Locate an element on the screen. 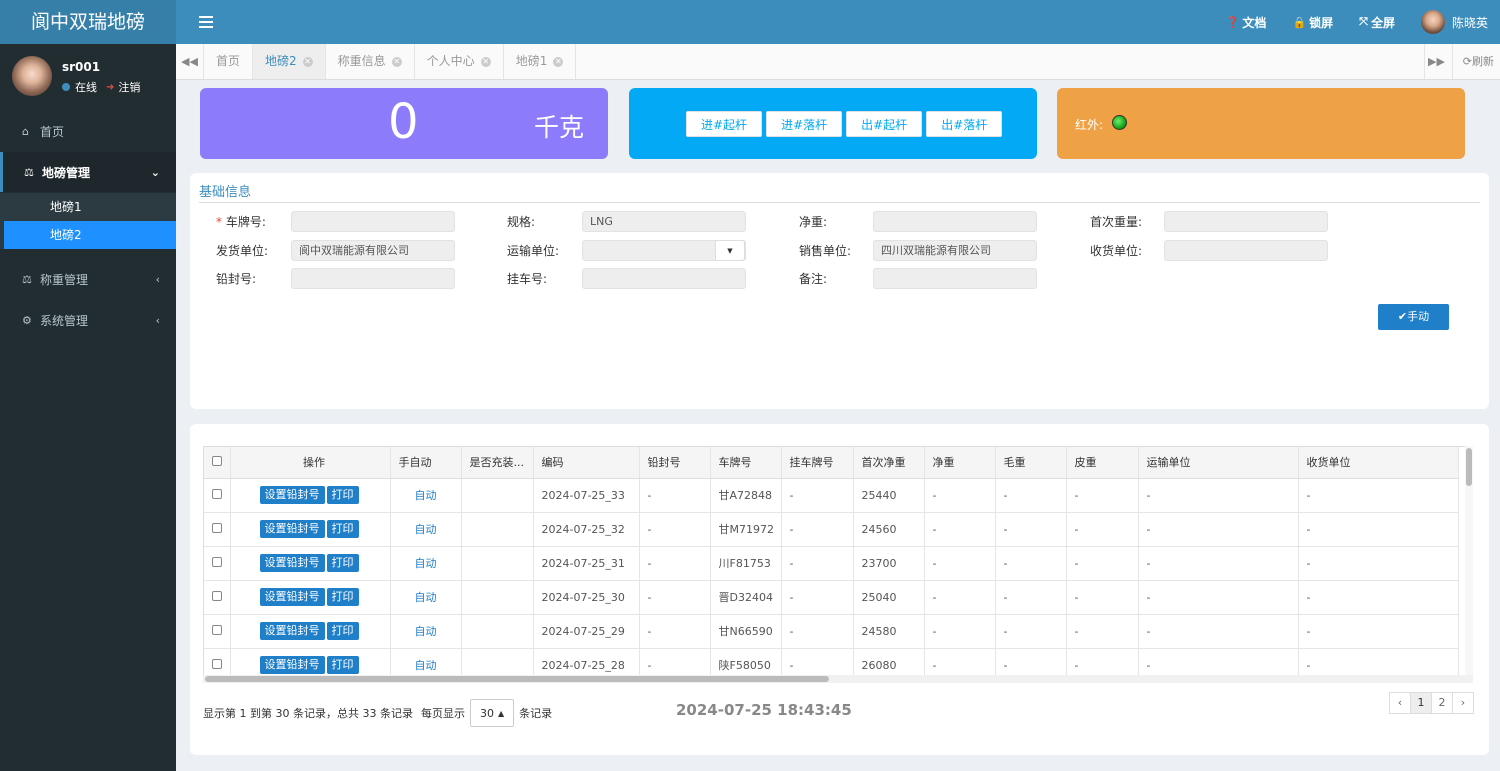 The width and height of the screenshot is (1500, 771). doc-label: 文档 is located at coordinates (1254, 22).